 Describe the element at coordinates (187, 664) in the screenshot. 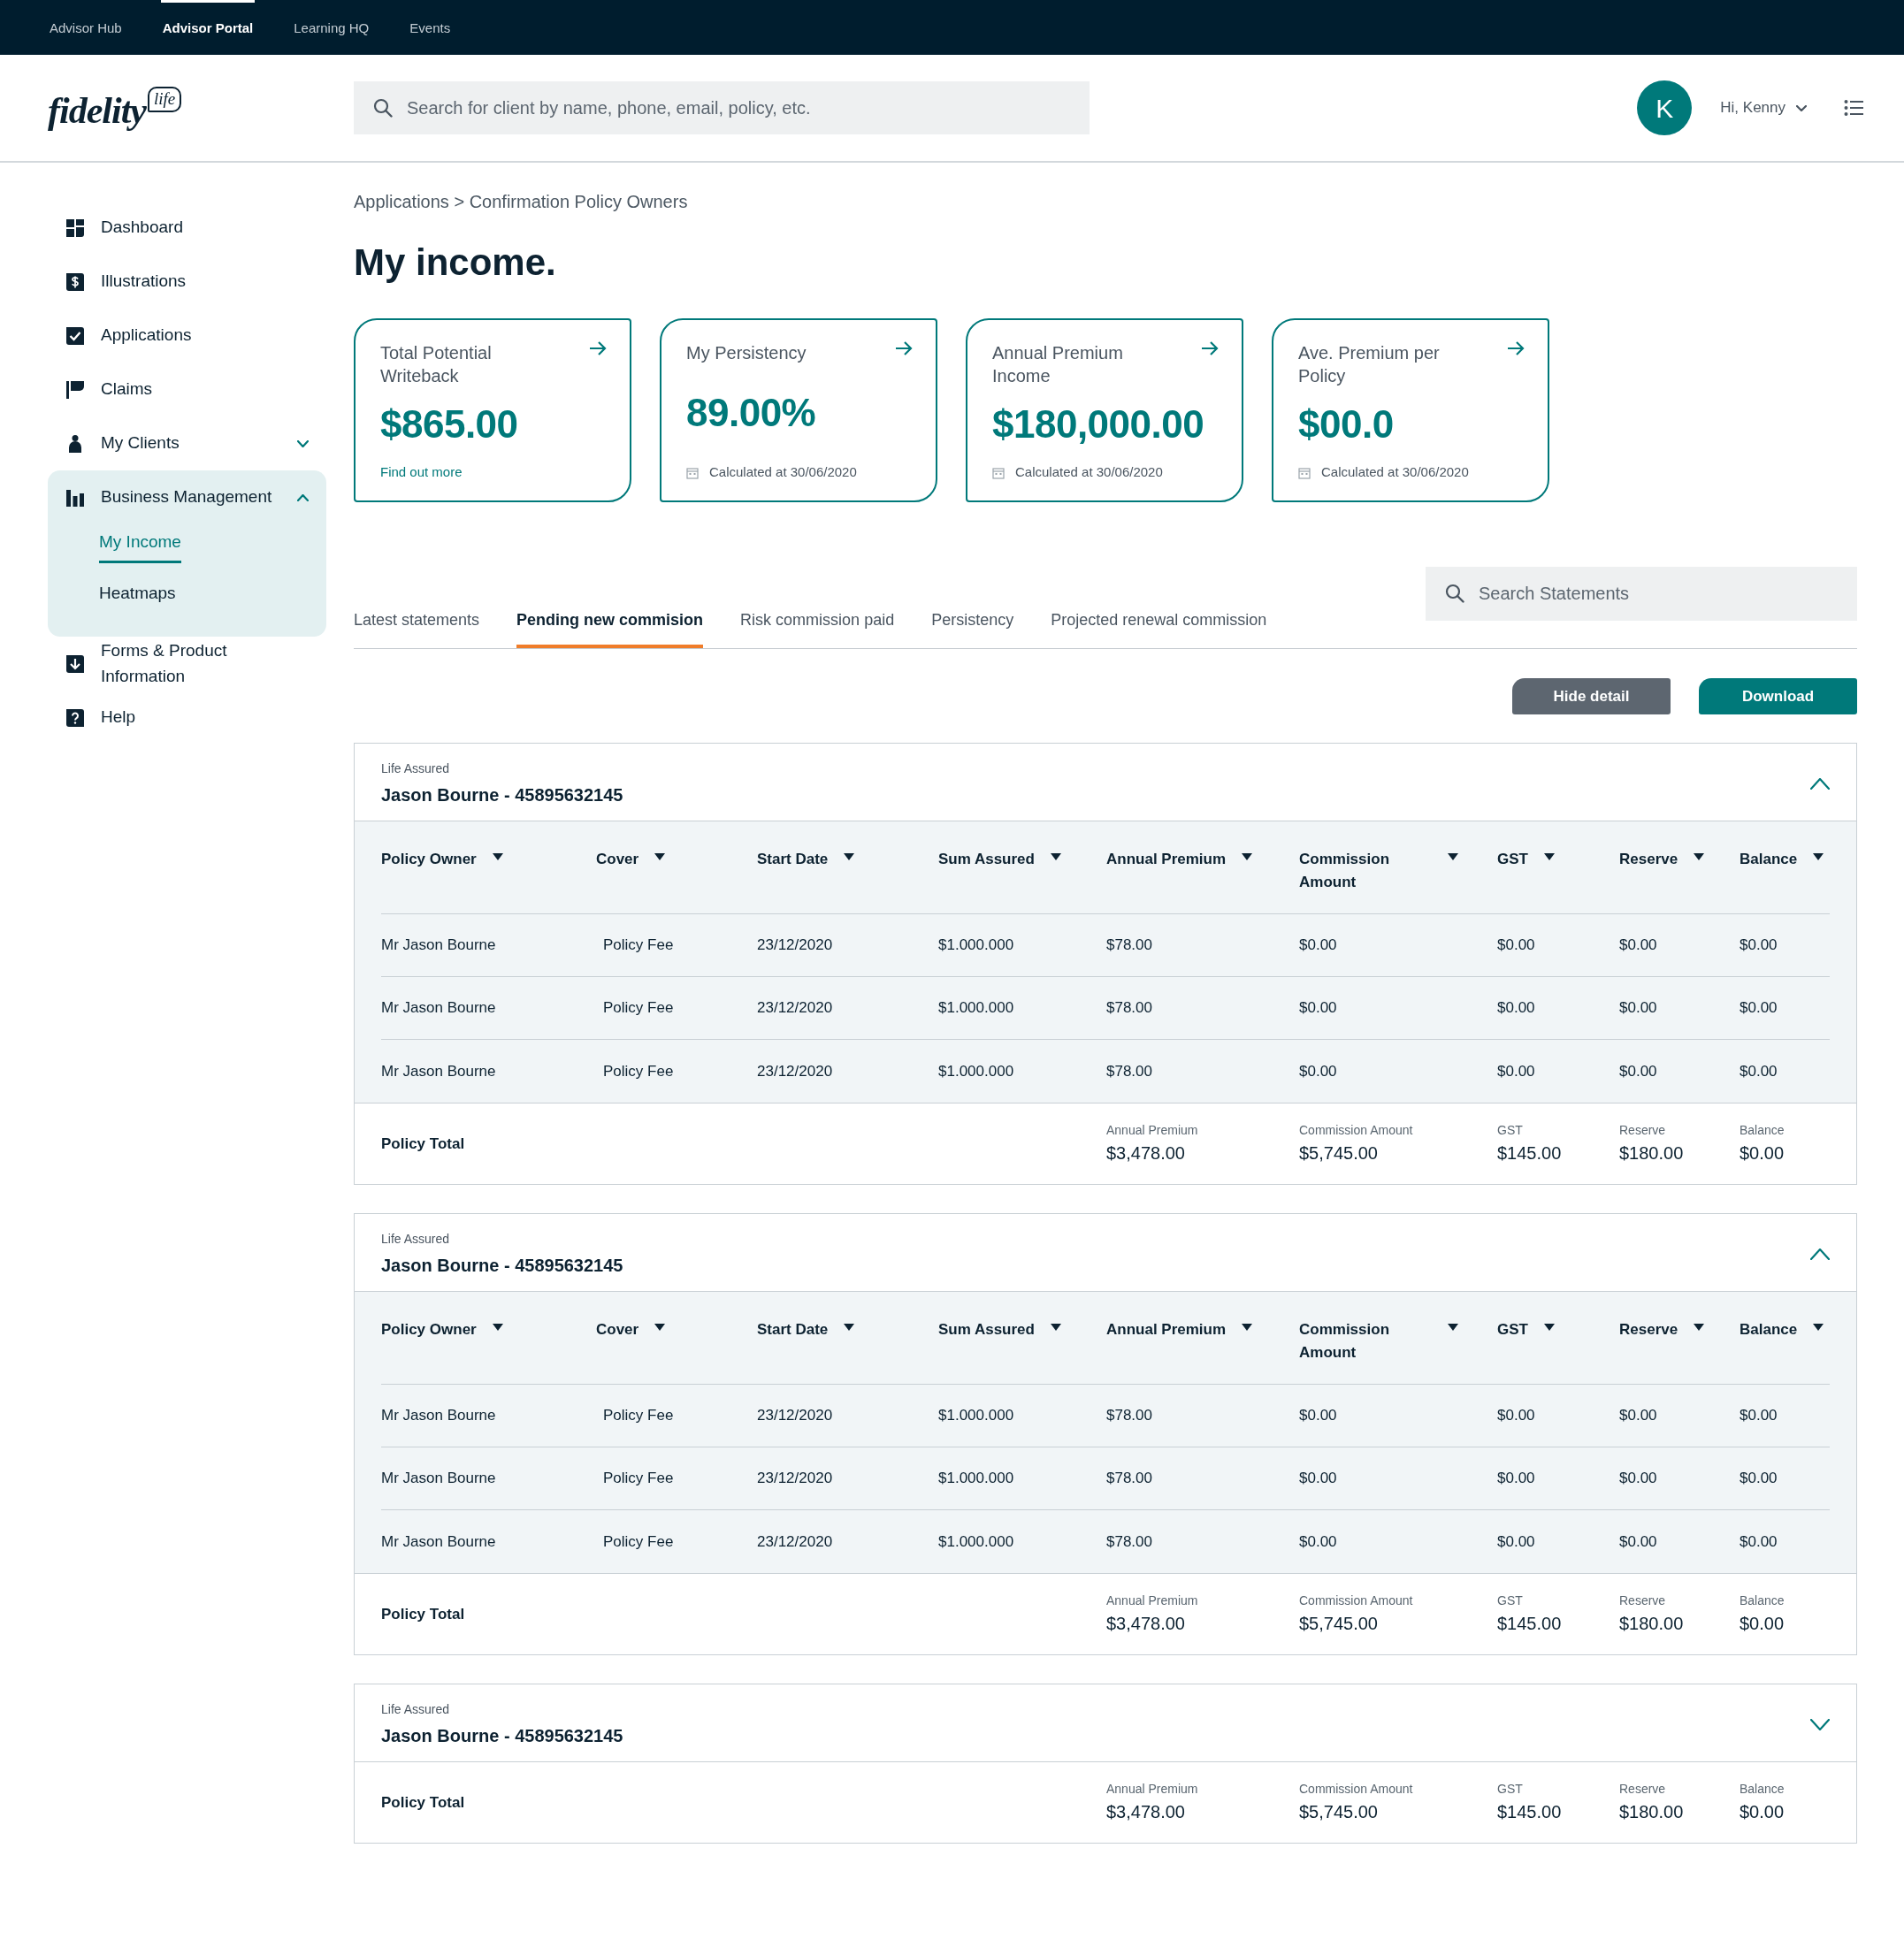

I see `sidebar-item: Forms & Product Information` at that location.